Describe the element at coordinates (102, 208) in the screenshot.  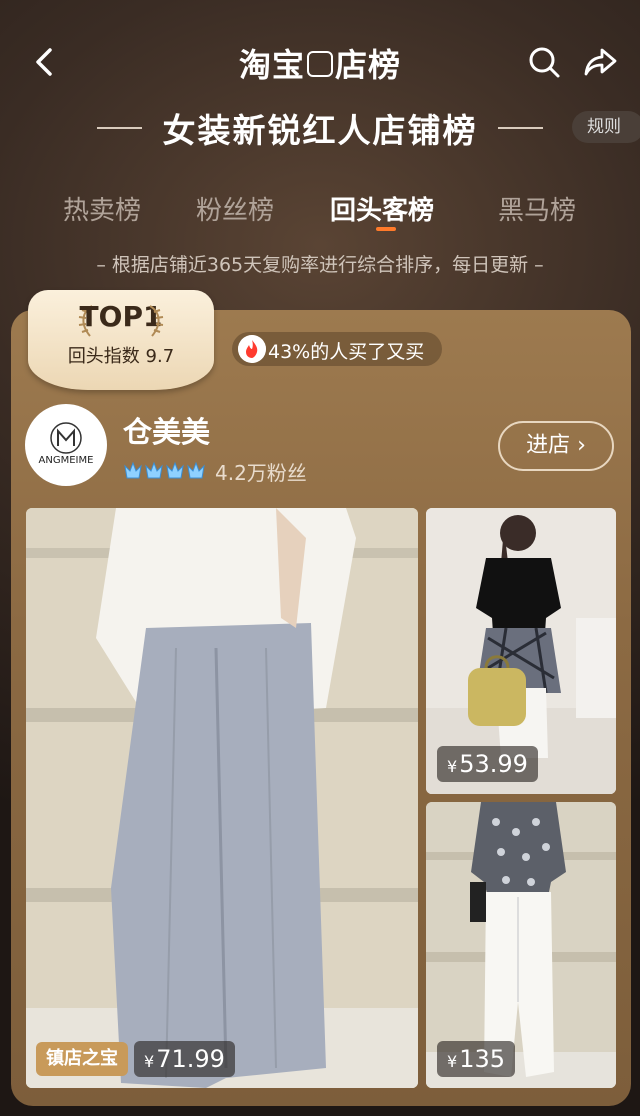
I see `tab-hot-sales: 热卖榜` at that location.